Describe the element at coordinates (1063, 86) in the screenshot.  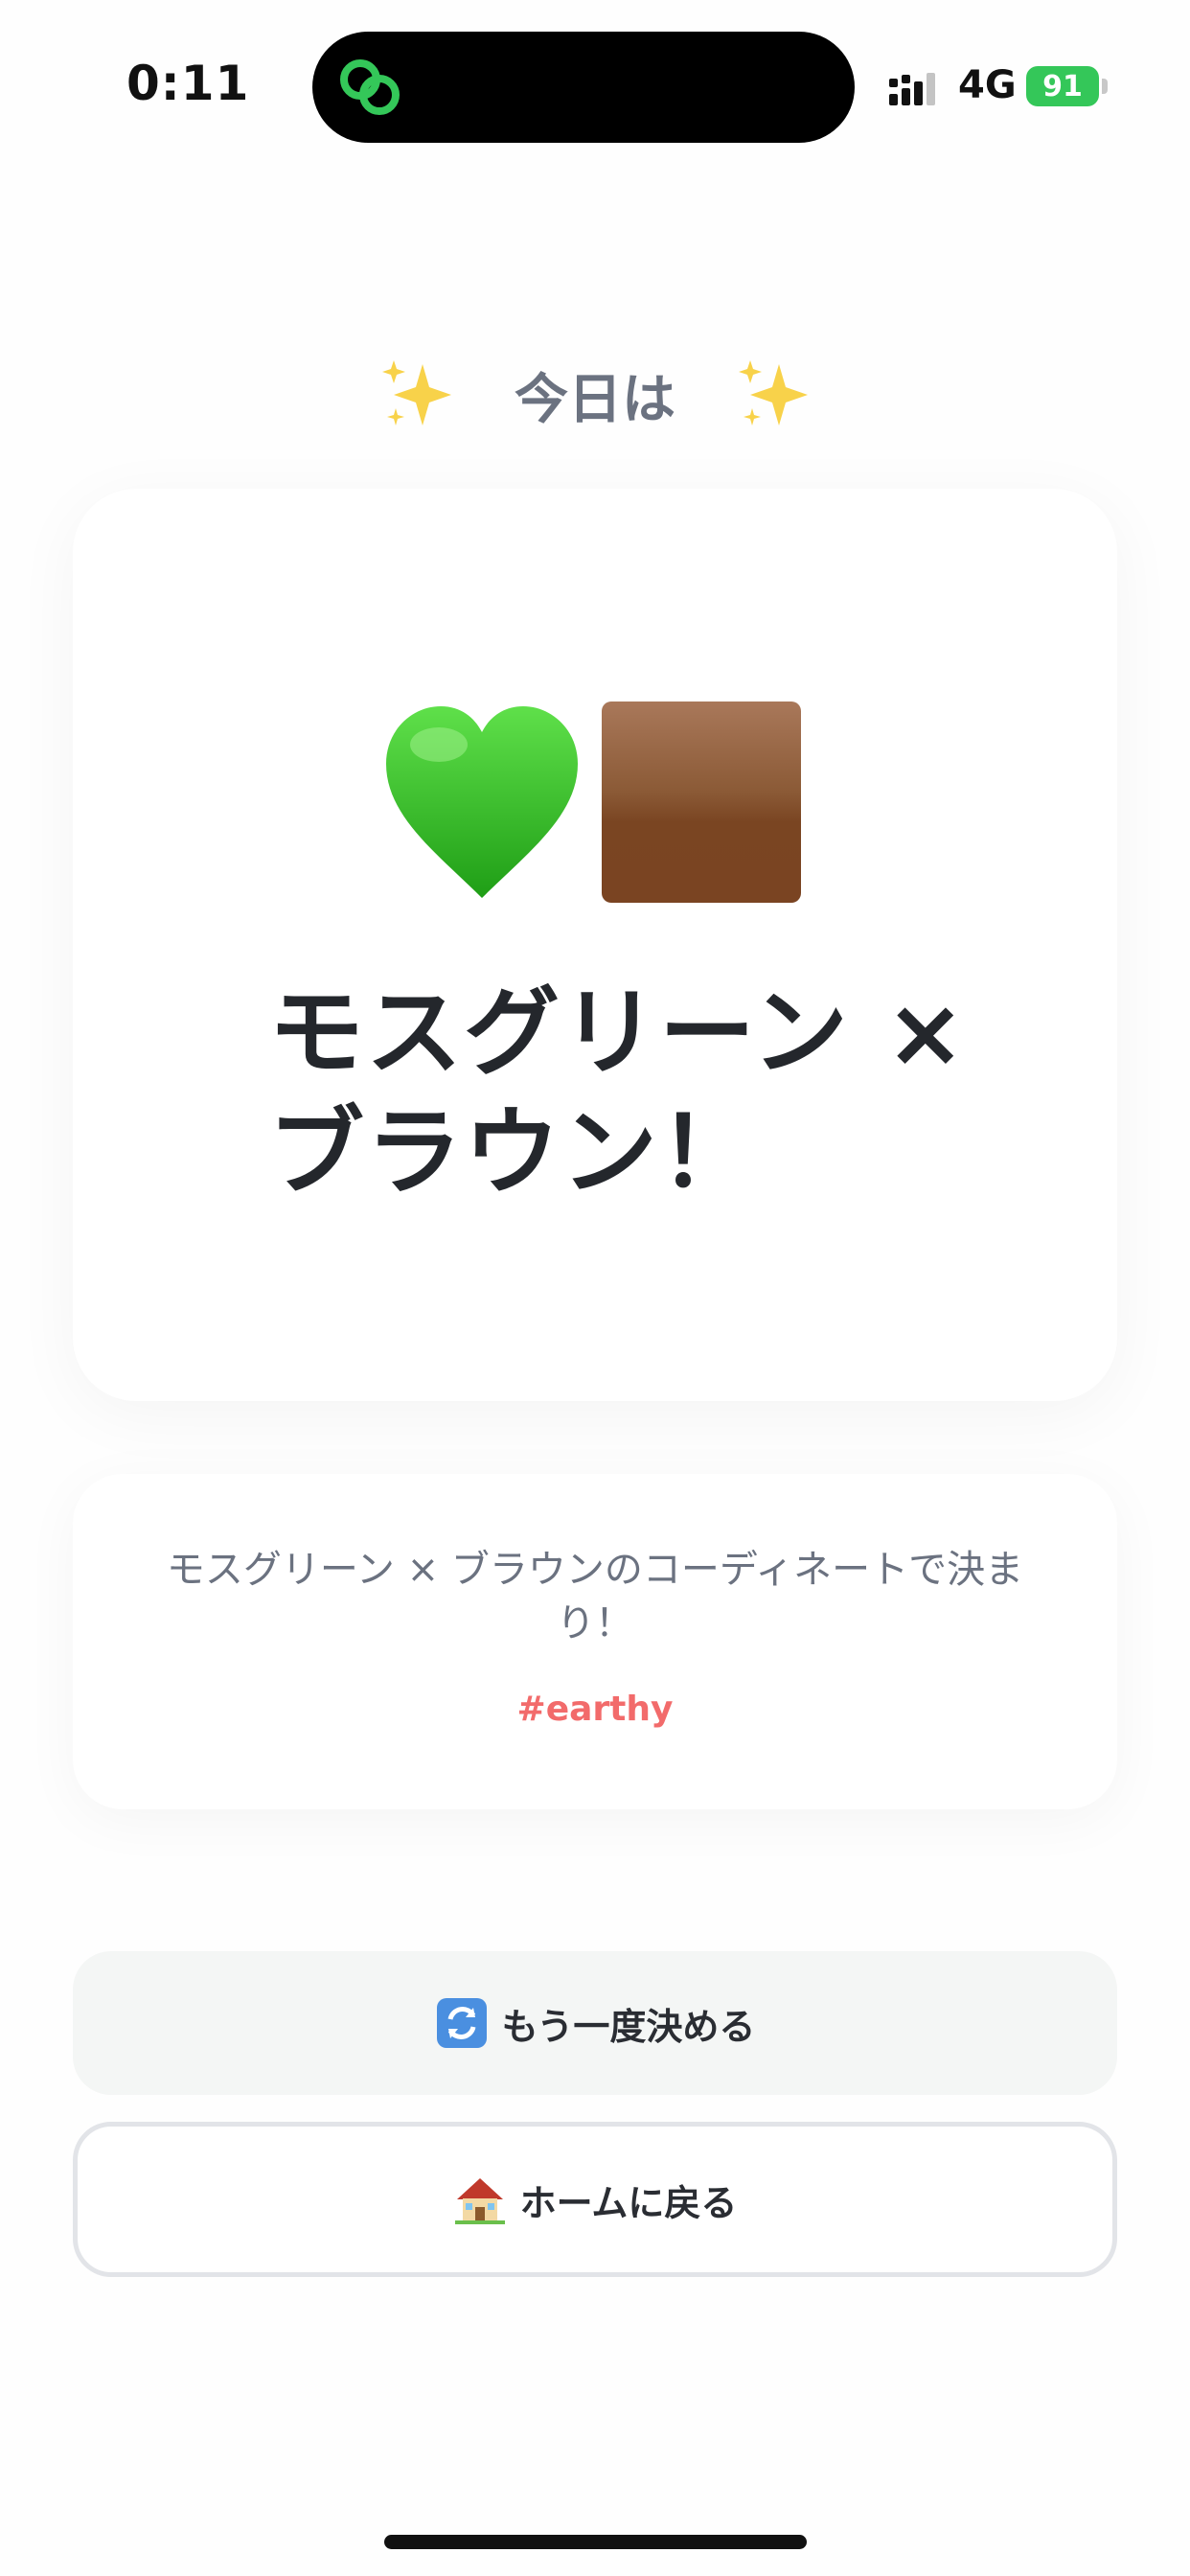
I see `battery-level: 91` at that location.